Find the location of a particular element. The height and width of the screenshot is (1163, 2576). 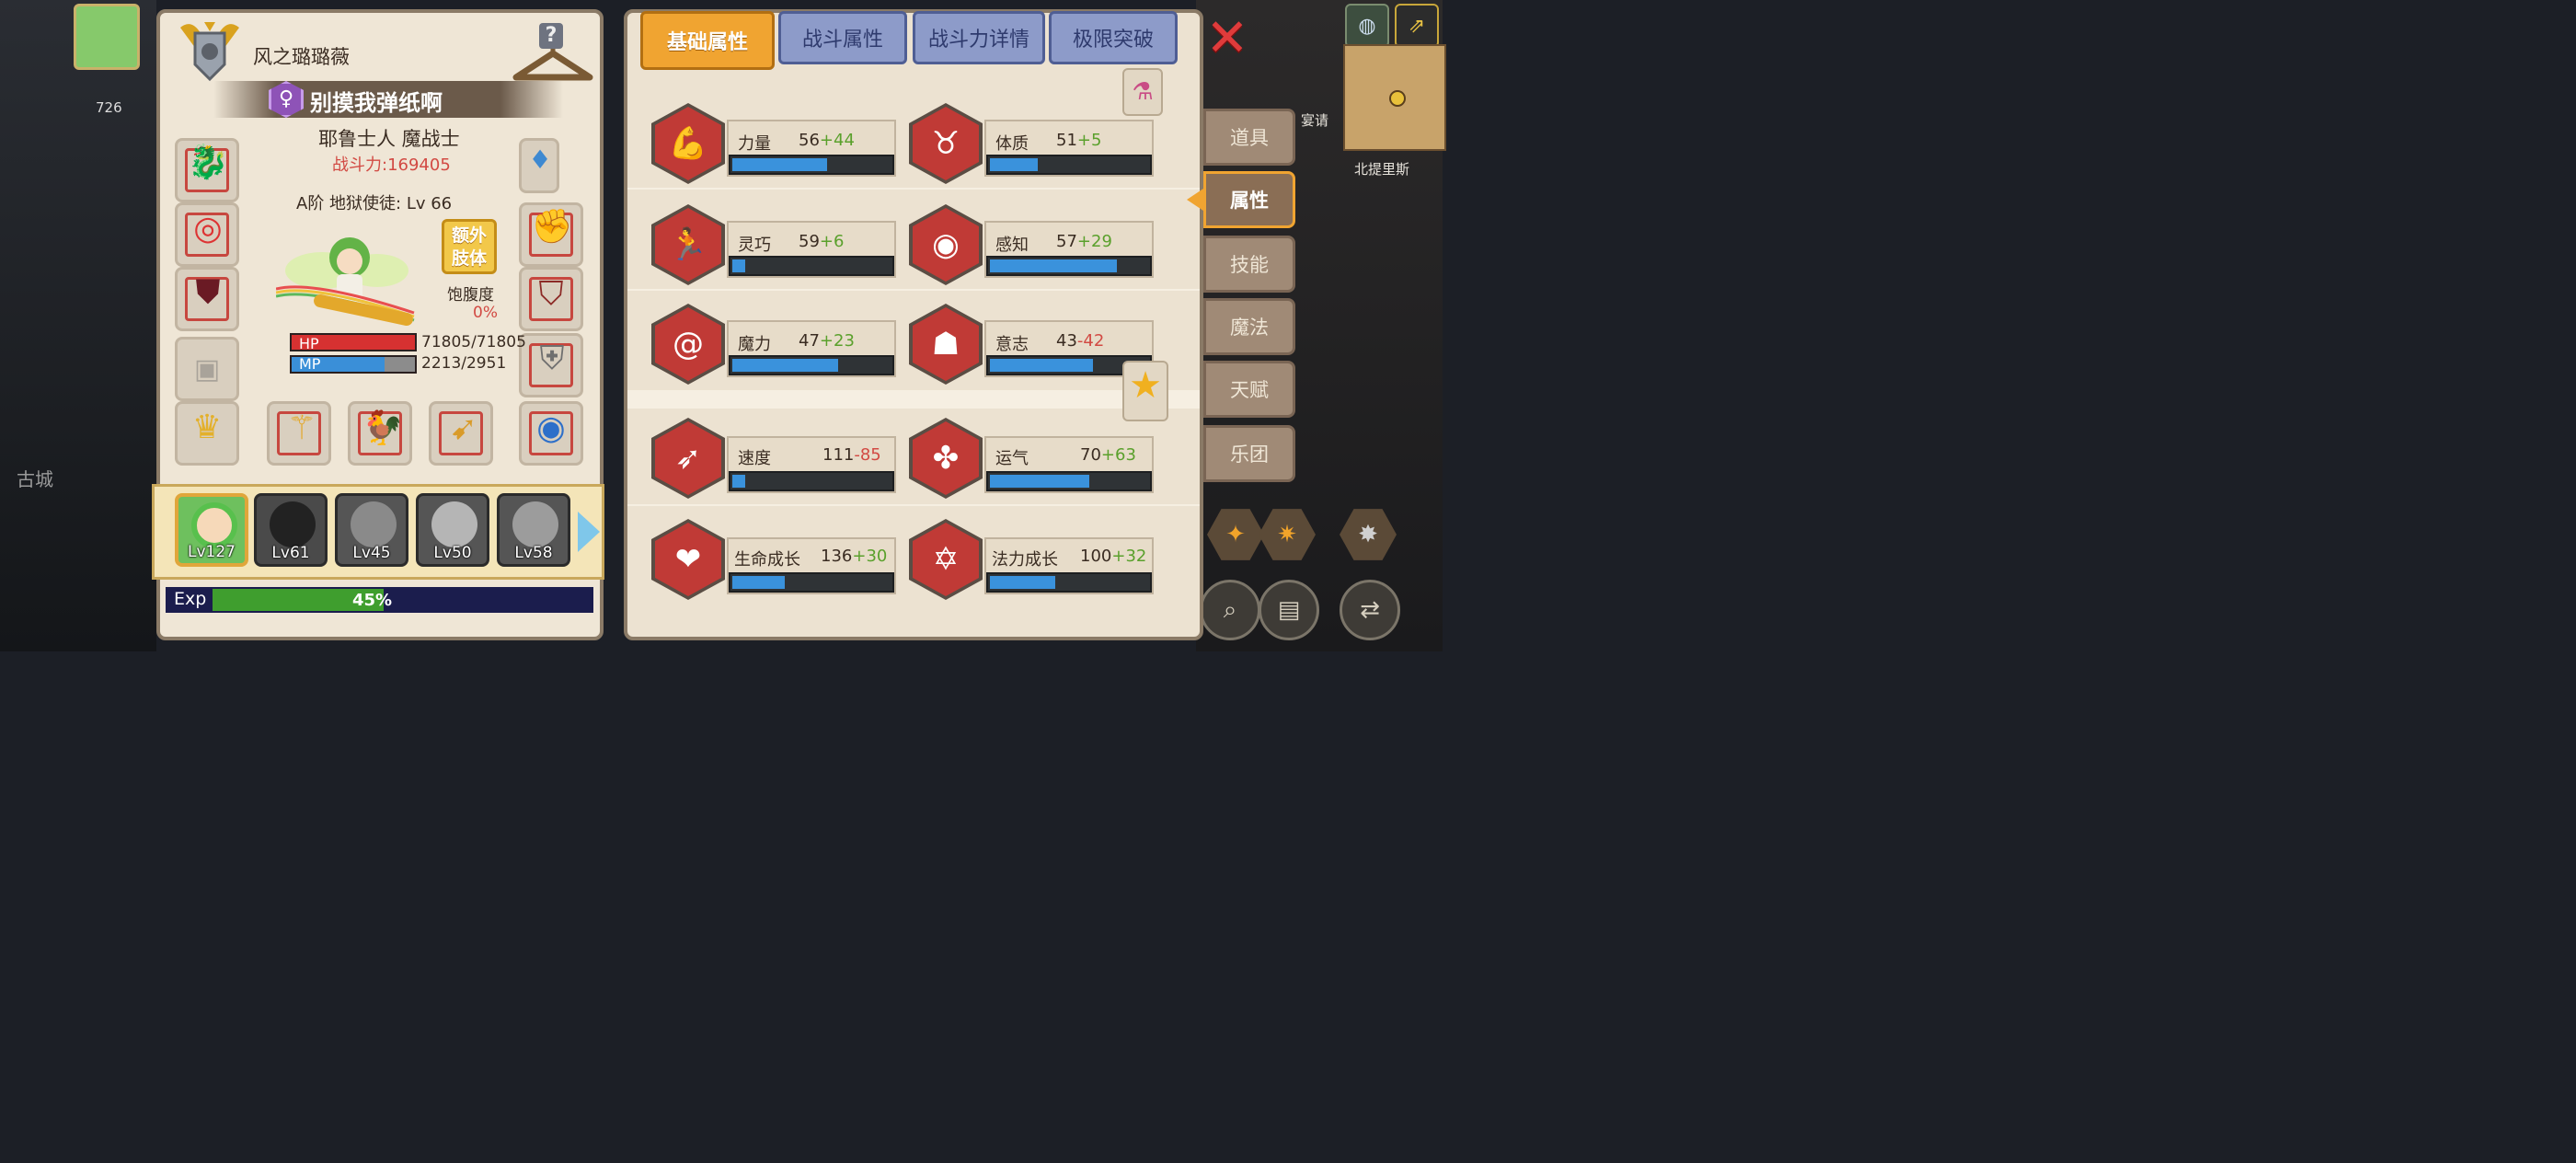

weapon-slot-1: ⚚ is located at coordinates (299, 433).